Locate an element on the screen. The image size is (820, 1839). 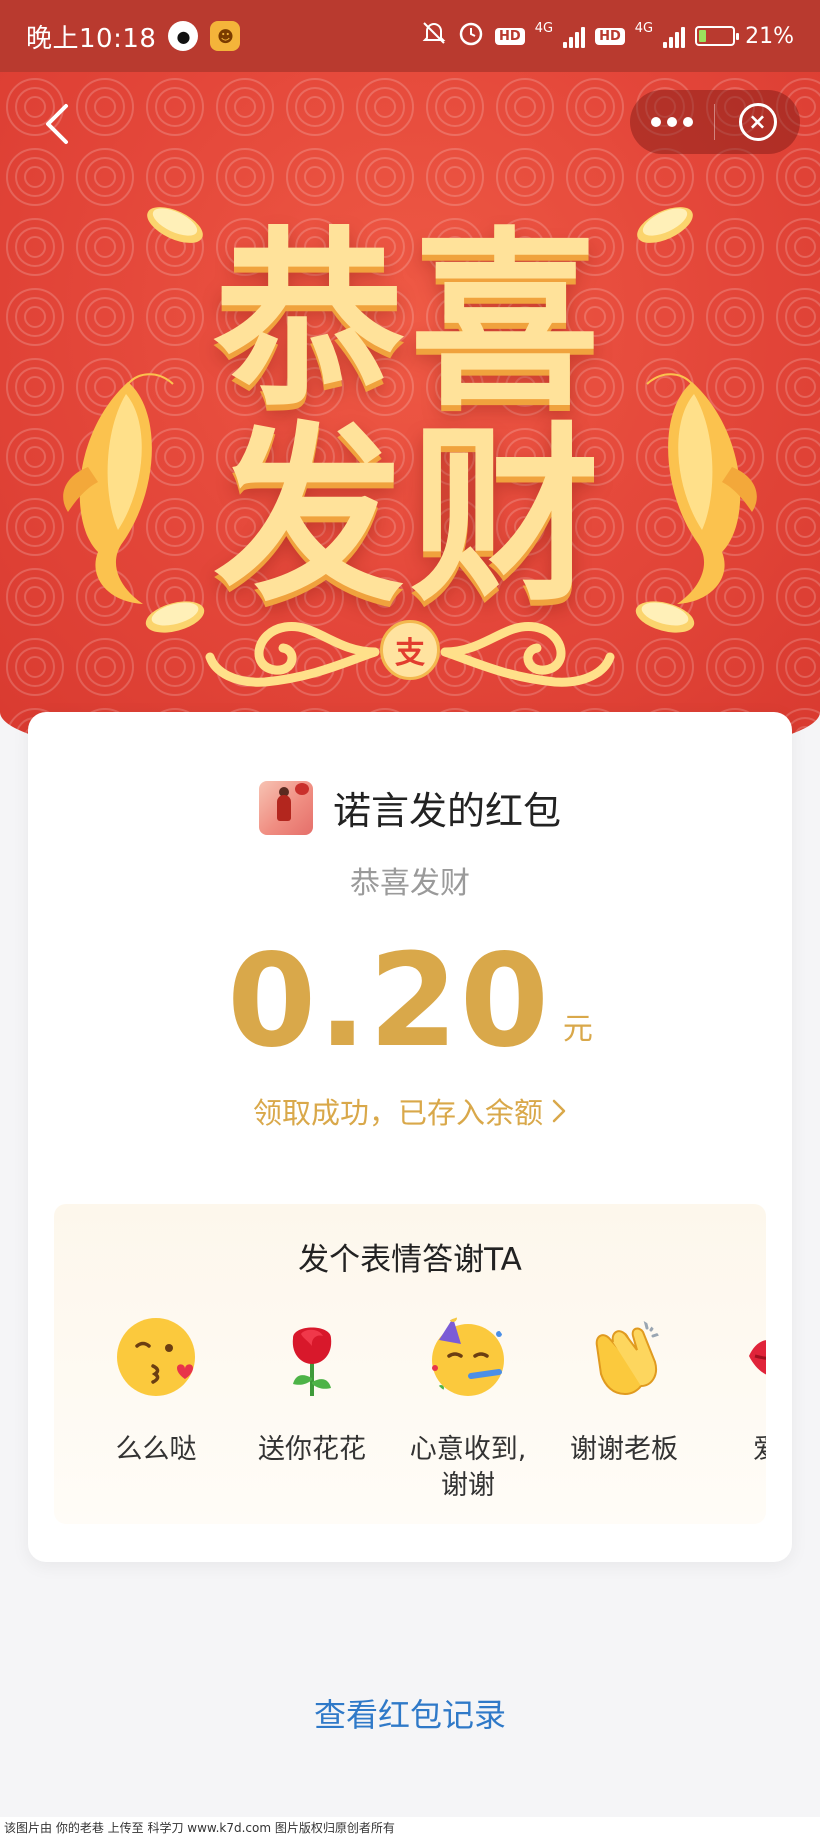
amount-row: 0.20 元 is located at coordinates (410, 1002).